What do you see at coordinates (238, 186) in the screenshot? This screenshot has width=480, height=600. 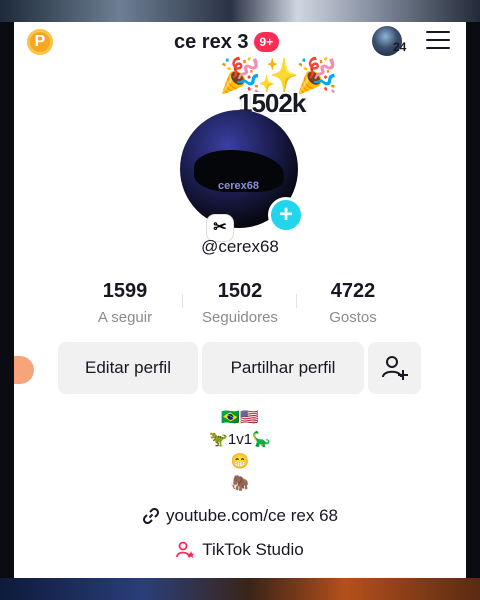 I see `pfp-watermark: cerex68` at bounding box center [238, 186].